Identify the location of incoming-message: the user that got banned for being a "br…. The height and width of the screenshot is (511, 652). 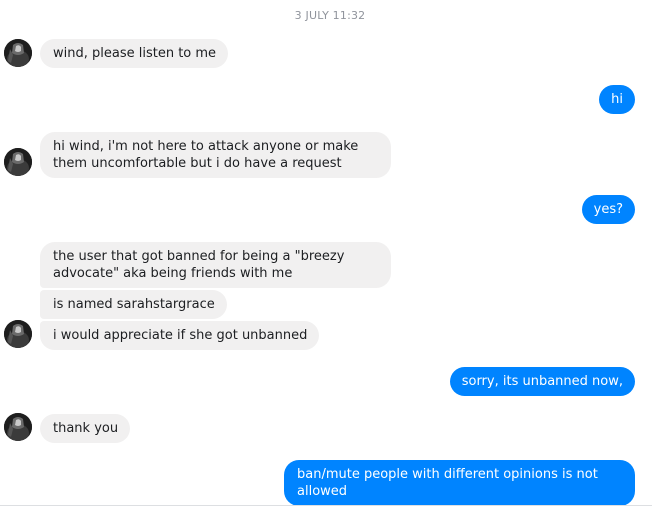
(215, 265).